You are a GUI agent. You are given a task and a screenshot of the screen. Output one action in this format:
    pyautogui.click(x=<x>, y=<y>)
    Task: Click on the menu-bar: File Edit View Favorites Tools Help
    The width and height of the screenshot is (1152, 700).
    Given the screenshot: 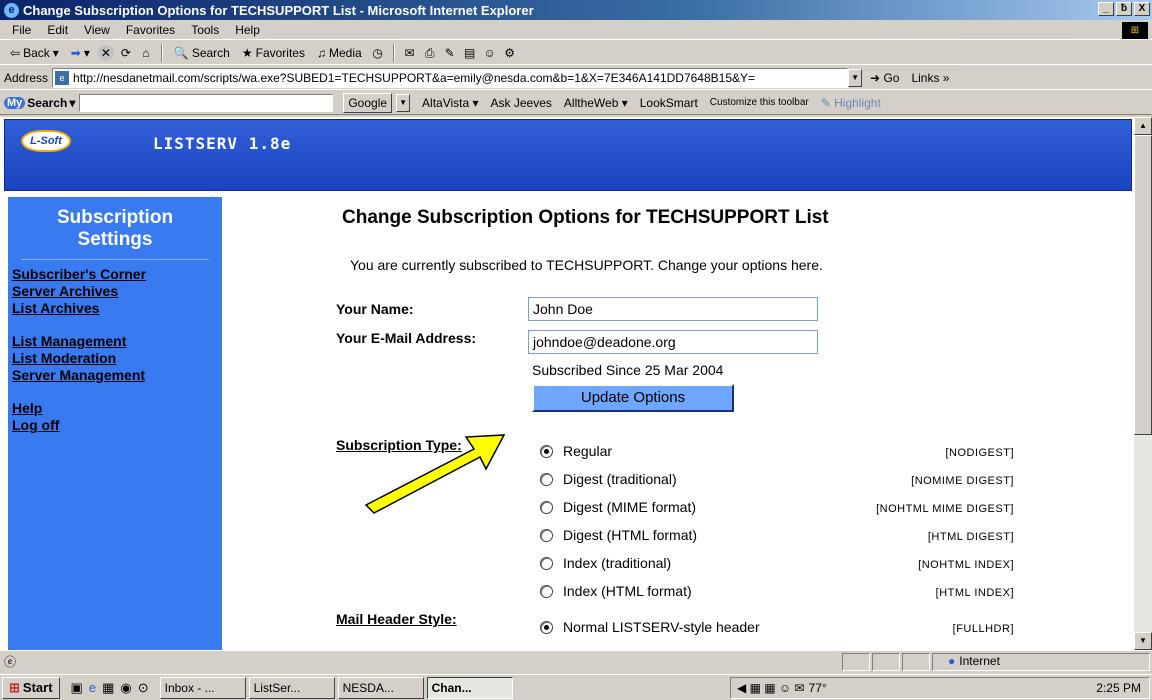 What is the action you would take?
    pyautogui.click(x=576, y=30)
    